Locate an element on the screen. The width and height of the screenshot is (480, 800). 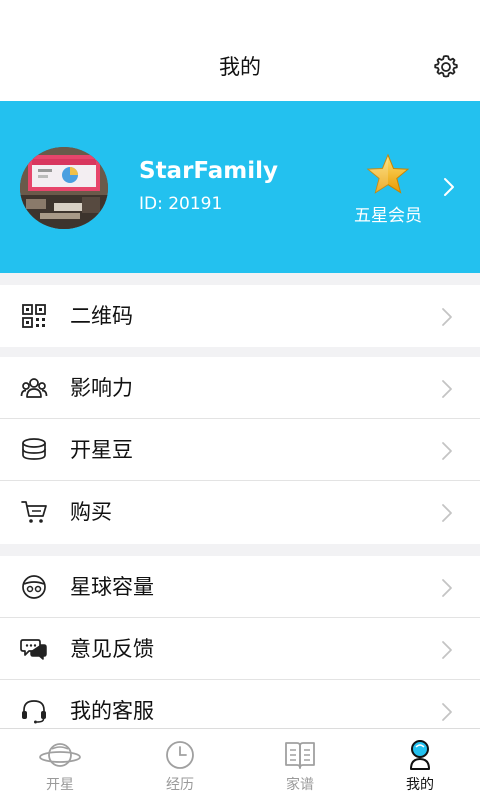
avatar is located at coordinates (64, 188).